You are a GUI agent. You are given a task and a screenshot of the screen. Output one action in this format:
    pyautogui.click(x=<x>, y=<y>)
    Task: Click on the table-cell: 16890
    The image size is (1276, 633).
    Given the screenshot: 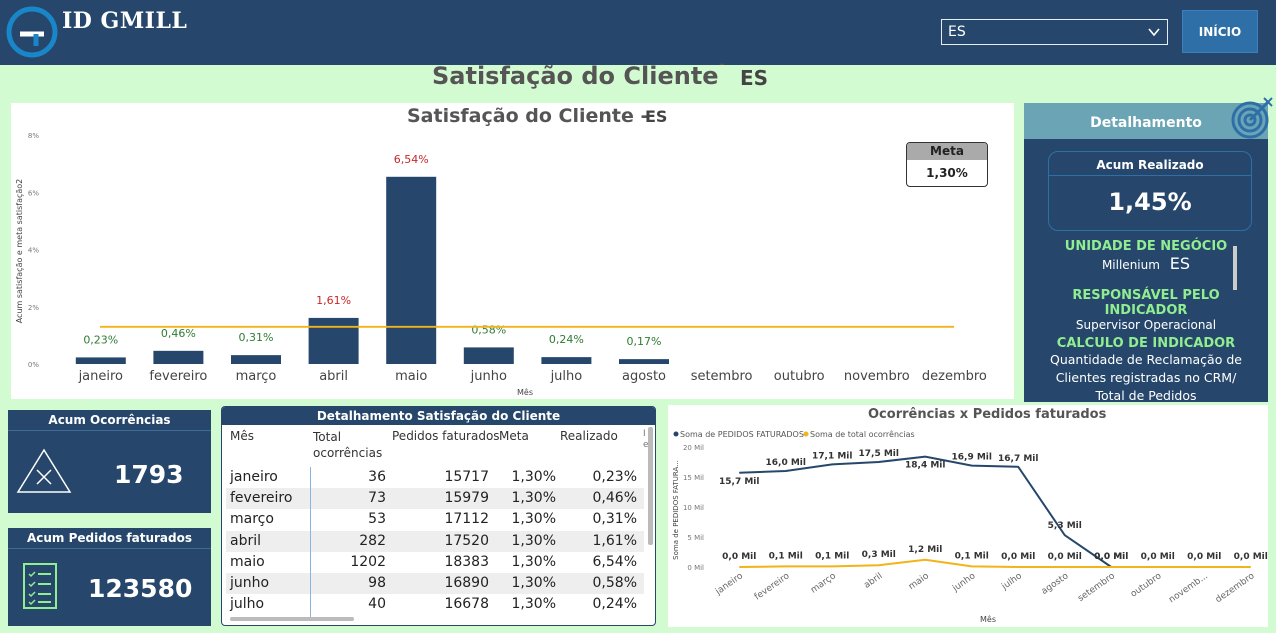 What is the action you would take?
    pyautogui.click(x=466, y=583)
    